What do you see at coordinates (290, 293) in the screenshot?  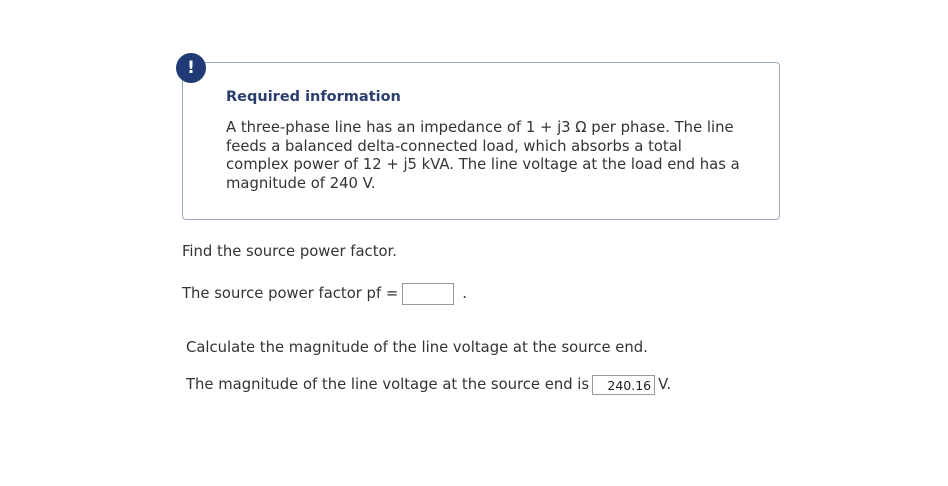 I see `part1-answer-prefix: The source power factor pf =` at bounding box center [290, 293].